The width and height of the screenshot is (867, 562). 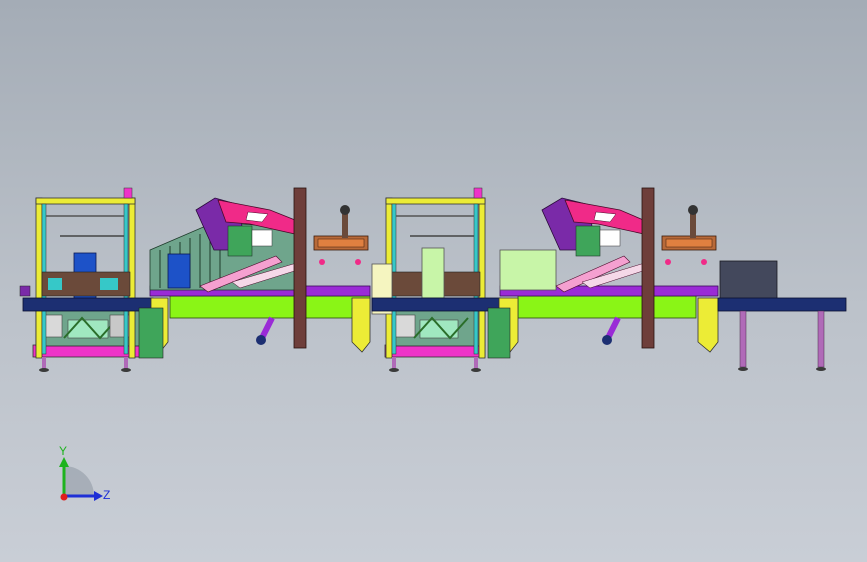 I want to click on y-axis-label: Y, so click(x=63, y=451).